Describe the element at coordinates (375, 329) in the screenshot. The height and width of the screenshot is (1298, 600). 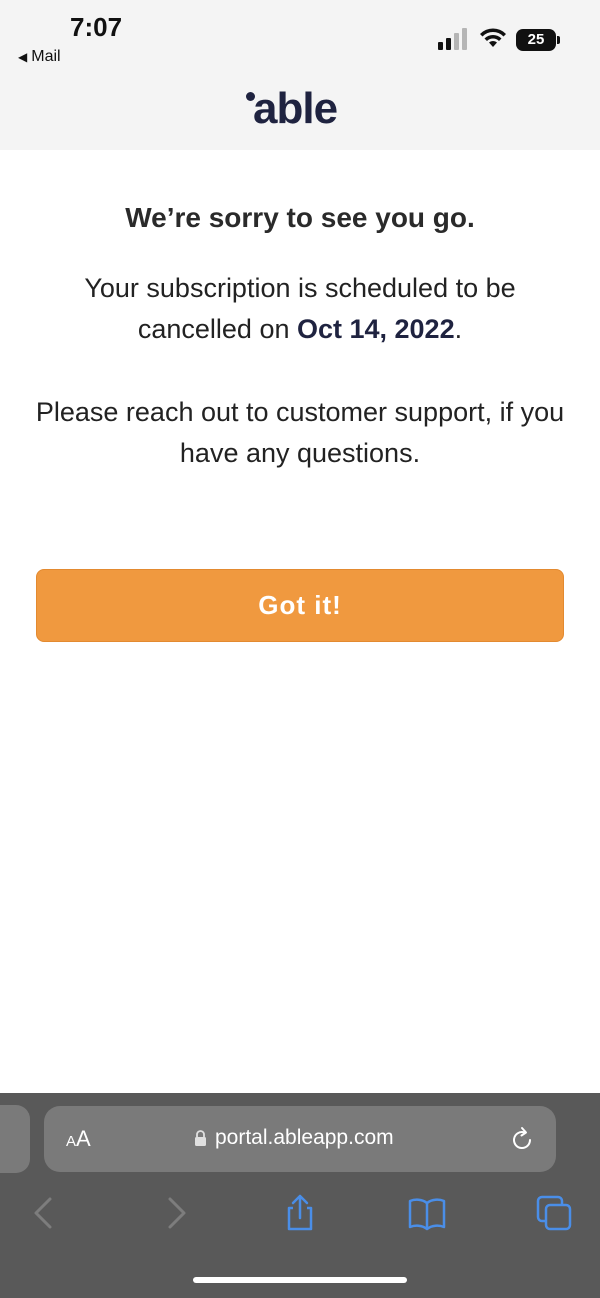
I see `cancellation-date: Oct 14, 2022` at that location.